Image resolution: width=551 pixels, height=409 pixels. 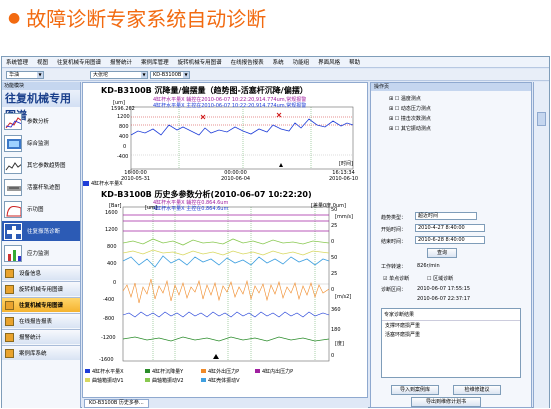 I want to click on end-time-field: 2010-6-28 8:40:00, so click(x=450, y=240).